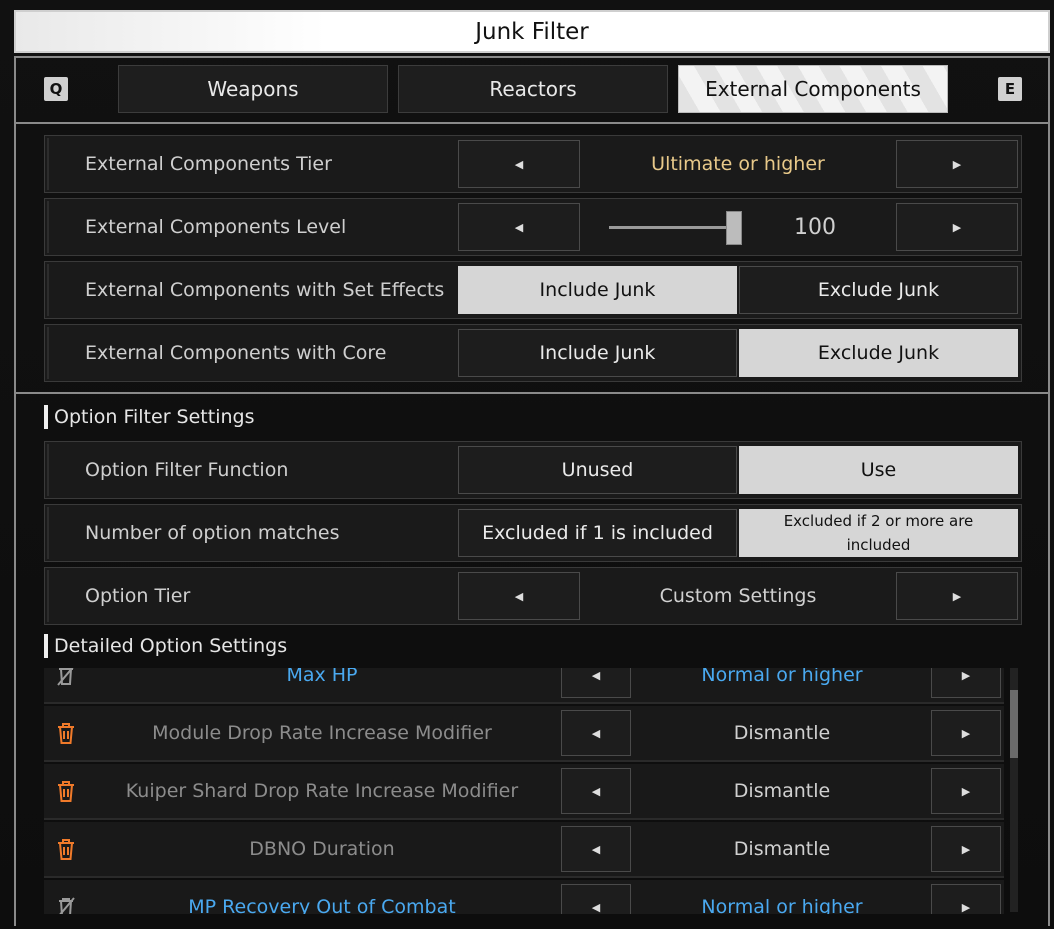 The image size is (1054, 929). Describe the element at coordinates (533, 89) in the screenshot. I see `tab-reactors: Reactors` at that location.